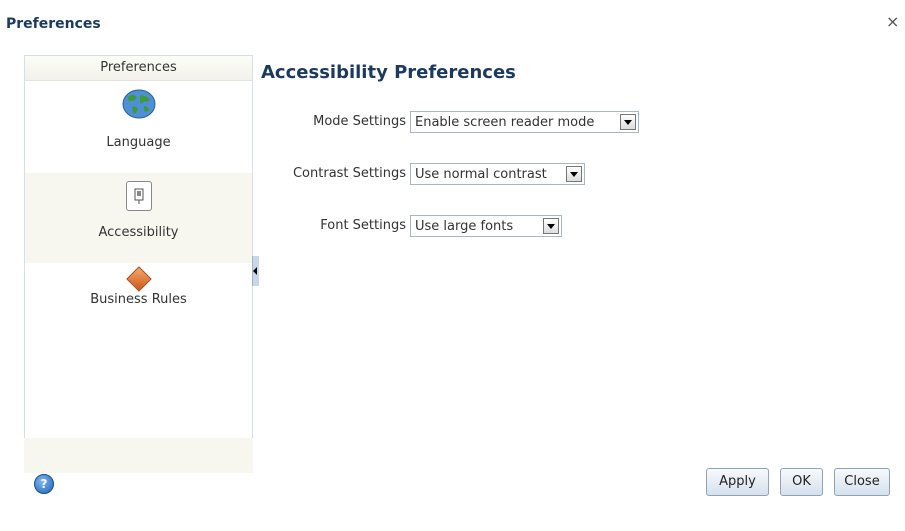 The image size is (905, 531). I want to click on sidebar-item-business-rules: Business Rules, so click(138, 294).